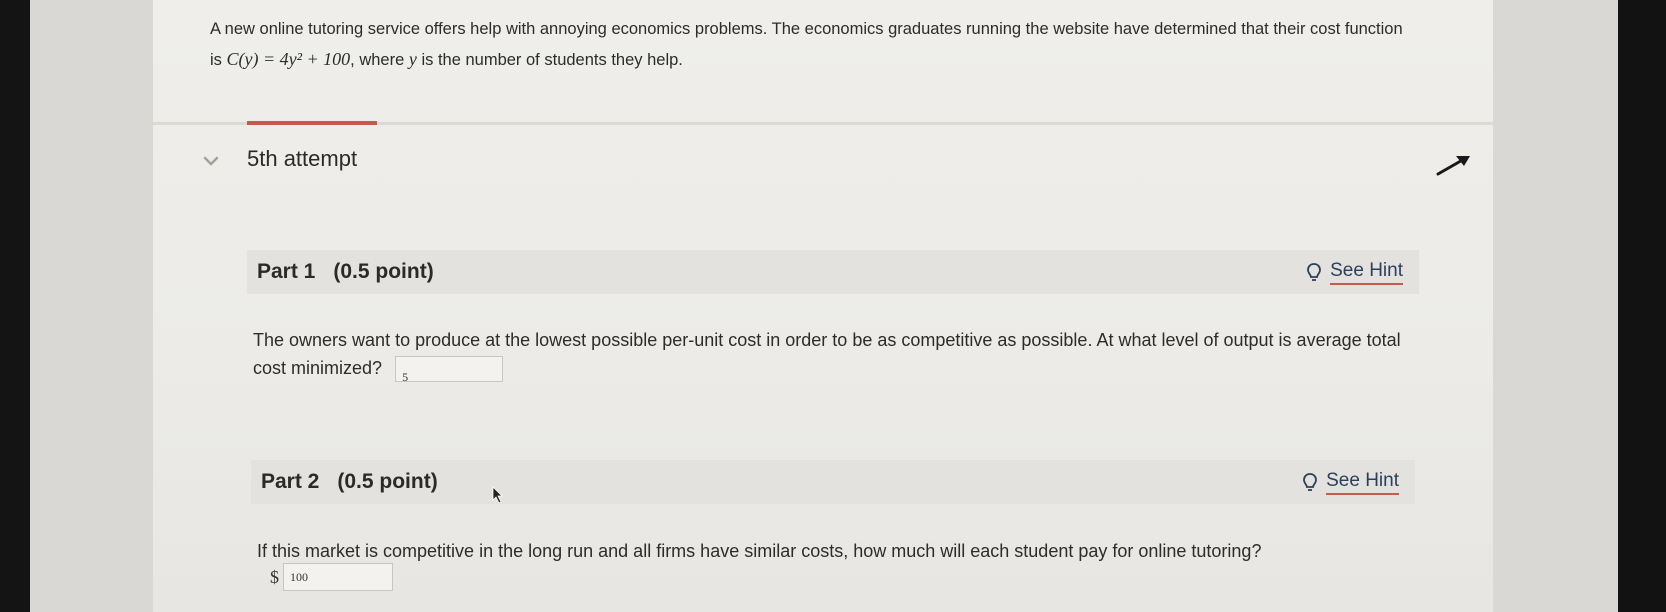 The height and width of the screenshot is (612, 1666). Describe the element at coordinates (1642, 306) in the screenshot. I see `screen-bezel-right` at that location.